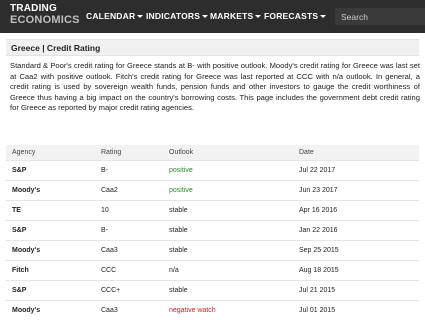 This screenshot has height=320, width=425. What do you see at coordinates (356, 171) in the screenshot?
I see `date-cell: Jul 22 2017` at bounding box center [356, 171].